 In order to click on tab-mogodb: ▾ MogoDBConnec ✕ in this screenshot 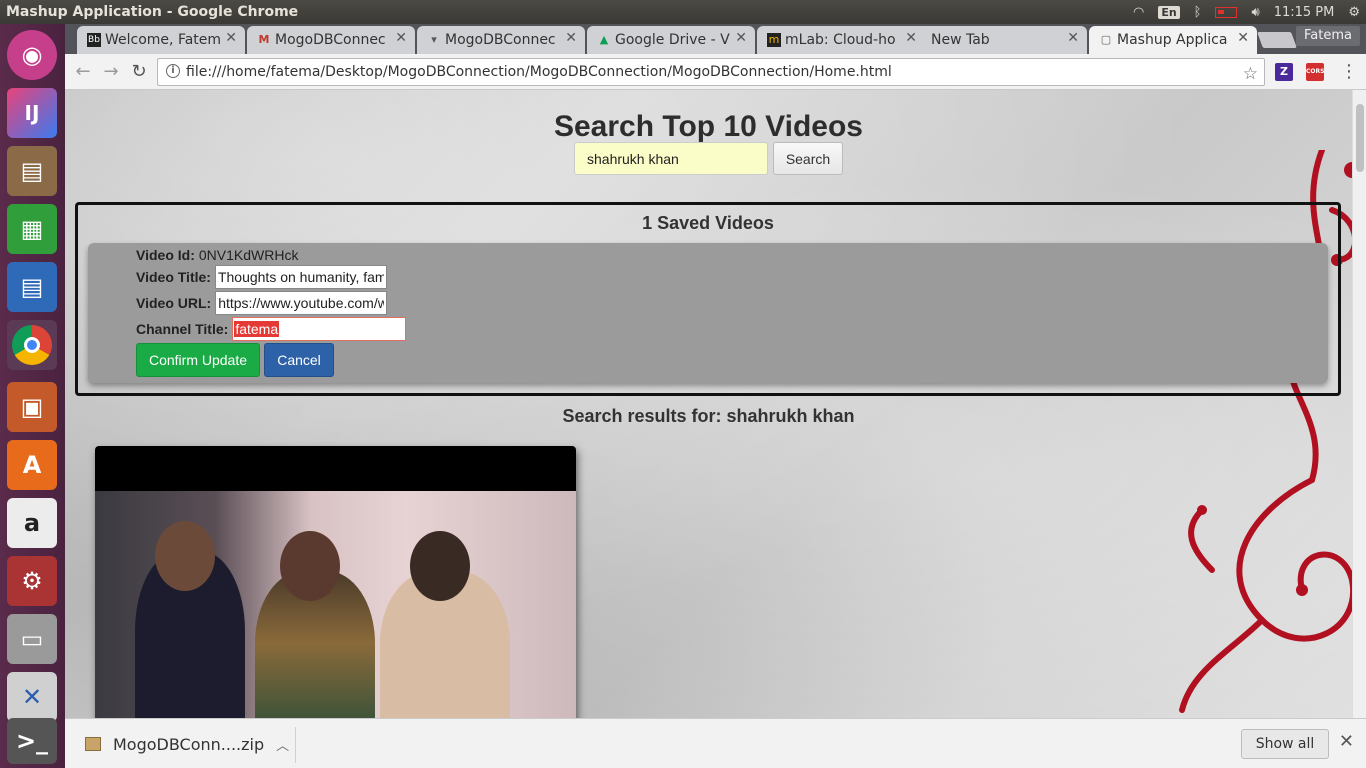, I will do `click(501, 40)`.